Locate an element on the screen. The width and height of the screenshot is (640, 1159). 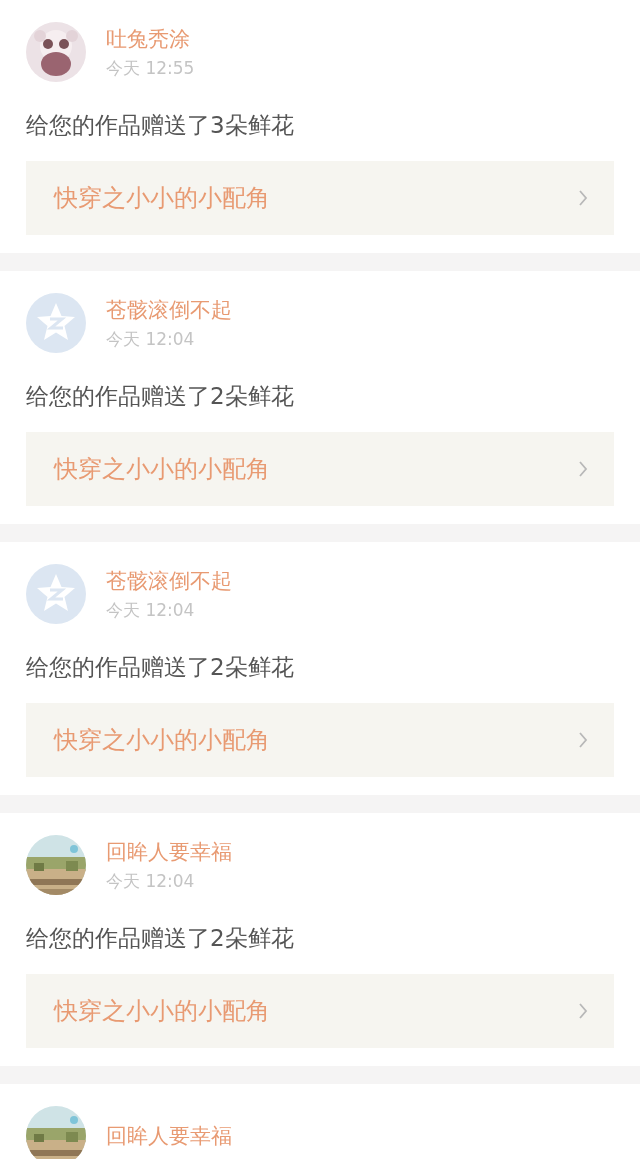
timestamp: 今天 12:55 is located at coordinates (150, 67).